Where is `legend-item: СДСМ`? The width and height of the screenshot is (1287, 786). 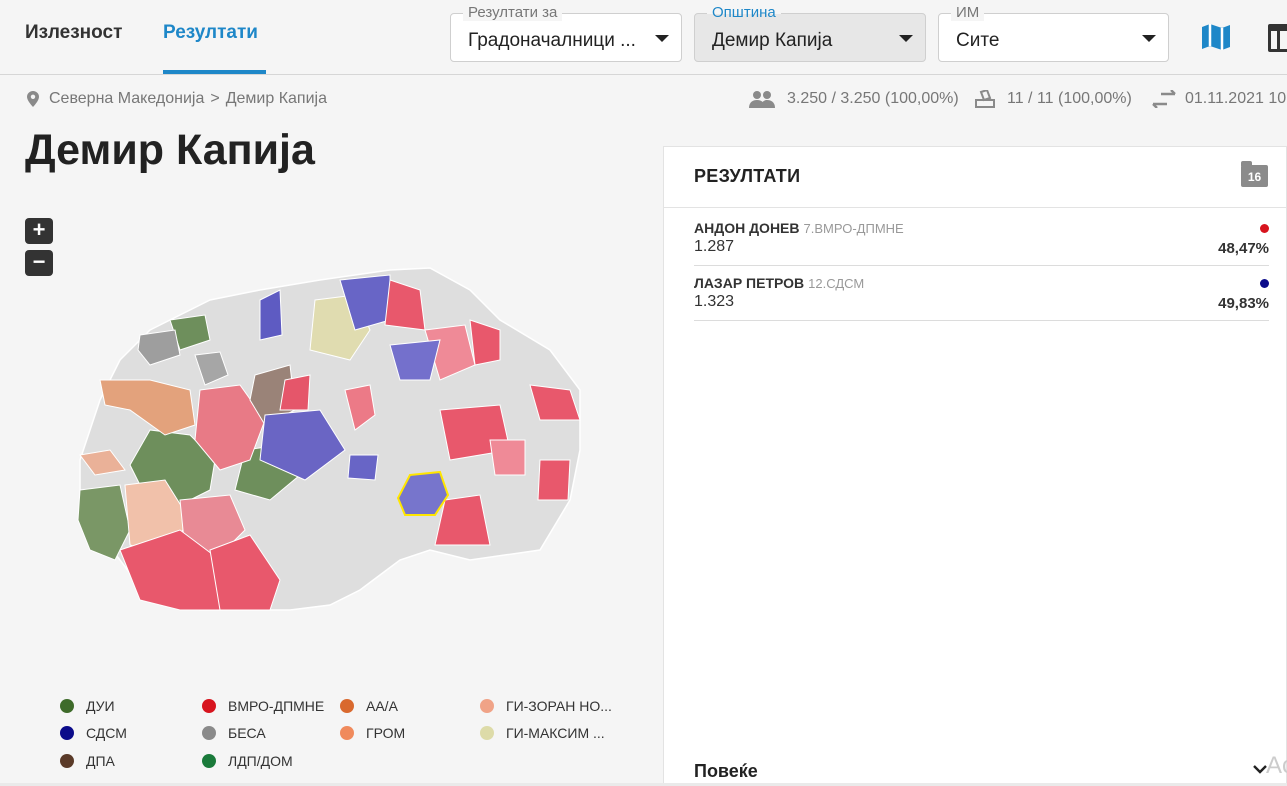
legend-item: СДСМ is located at coordinates (93, 733).